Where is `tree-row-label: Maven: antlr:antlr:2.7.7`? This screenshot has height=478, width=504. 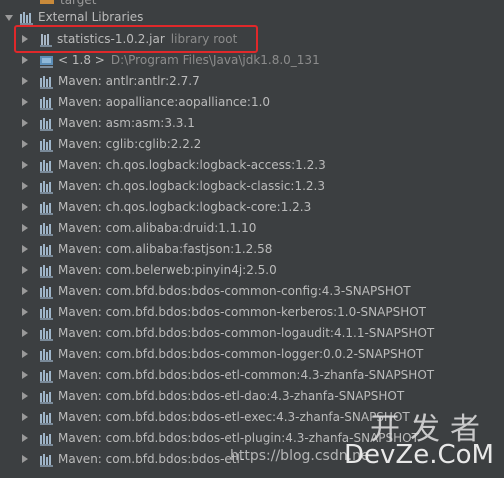 tree-row-label: Maven: antlr:antlr:2.7.7 is located at coordinates (129, 81).